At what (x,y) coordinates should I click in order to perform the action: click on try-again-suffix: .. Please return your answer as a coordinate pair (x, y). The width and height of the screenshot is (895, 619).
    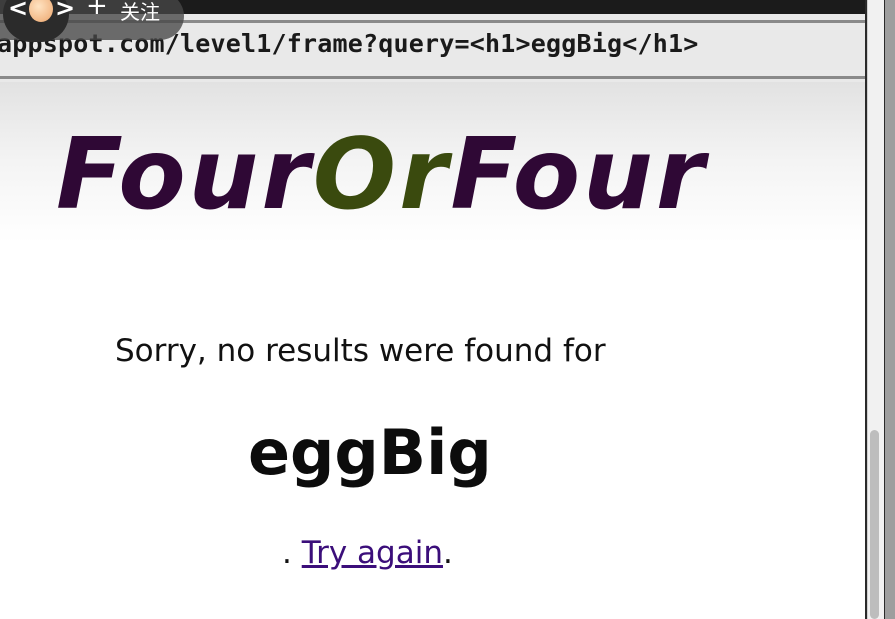
    Looking at the image, I should click on (447, 553).